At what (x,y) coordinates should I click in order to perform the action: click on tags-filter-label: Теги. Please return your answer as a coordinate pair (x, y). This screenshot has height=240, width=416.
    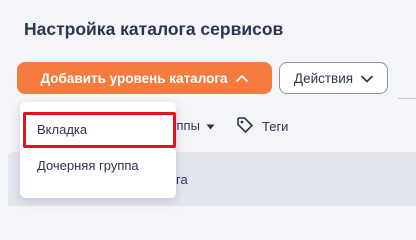
    Looking at the image, I should click on (275, 126).